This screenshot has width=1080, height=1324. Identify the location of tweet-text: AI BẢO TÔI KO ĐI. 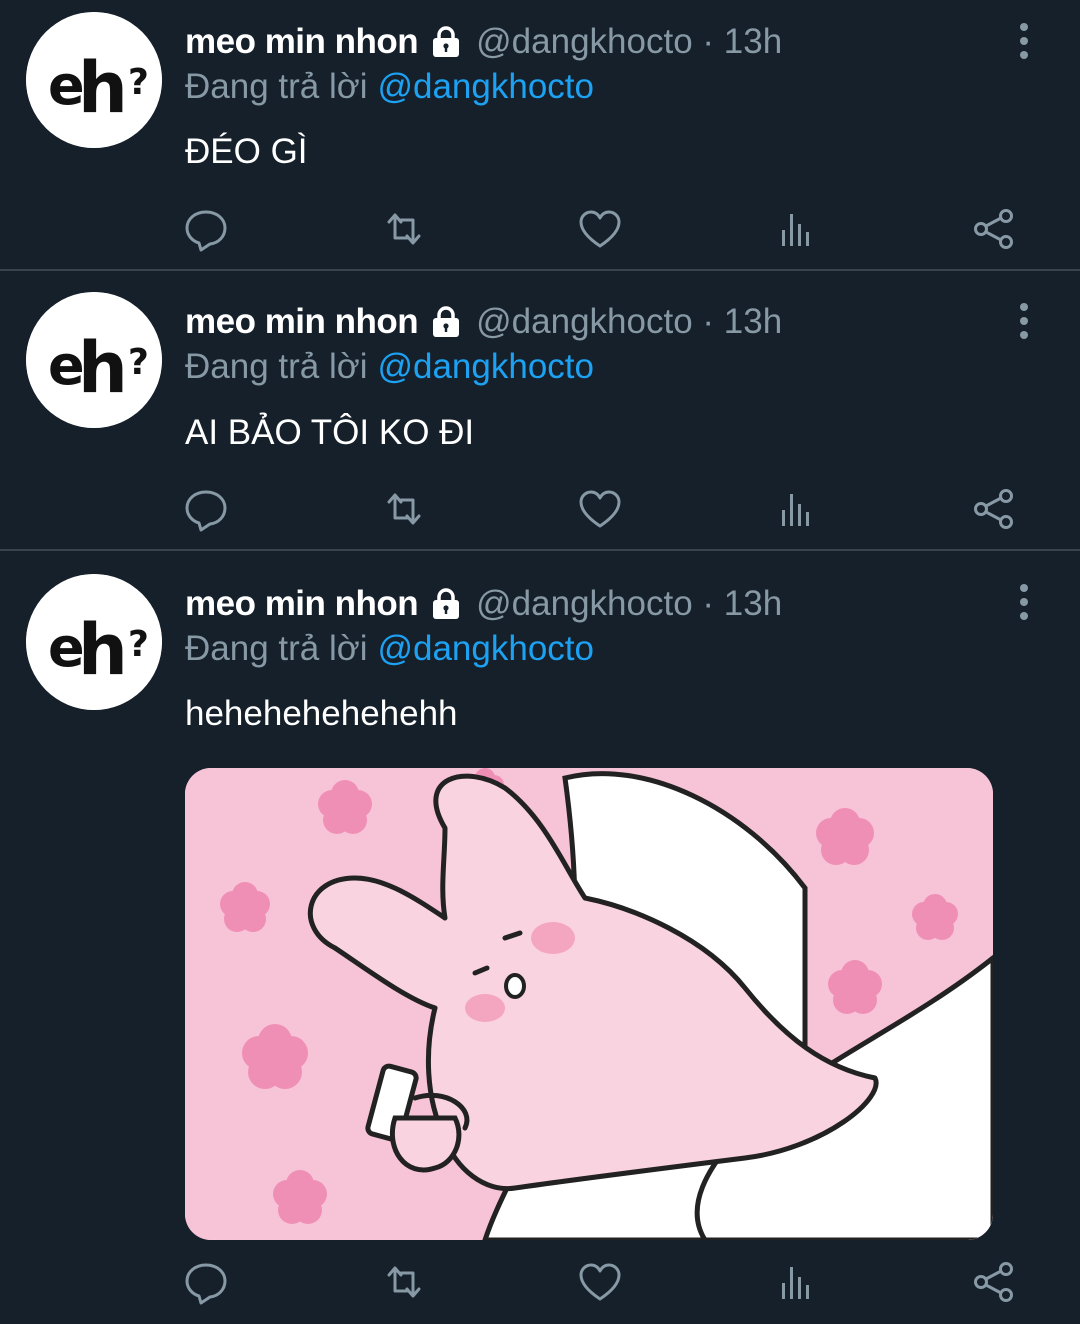
(330, 432).